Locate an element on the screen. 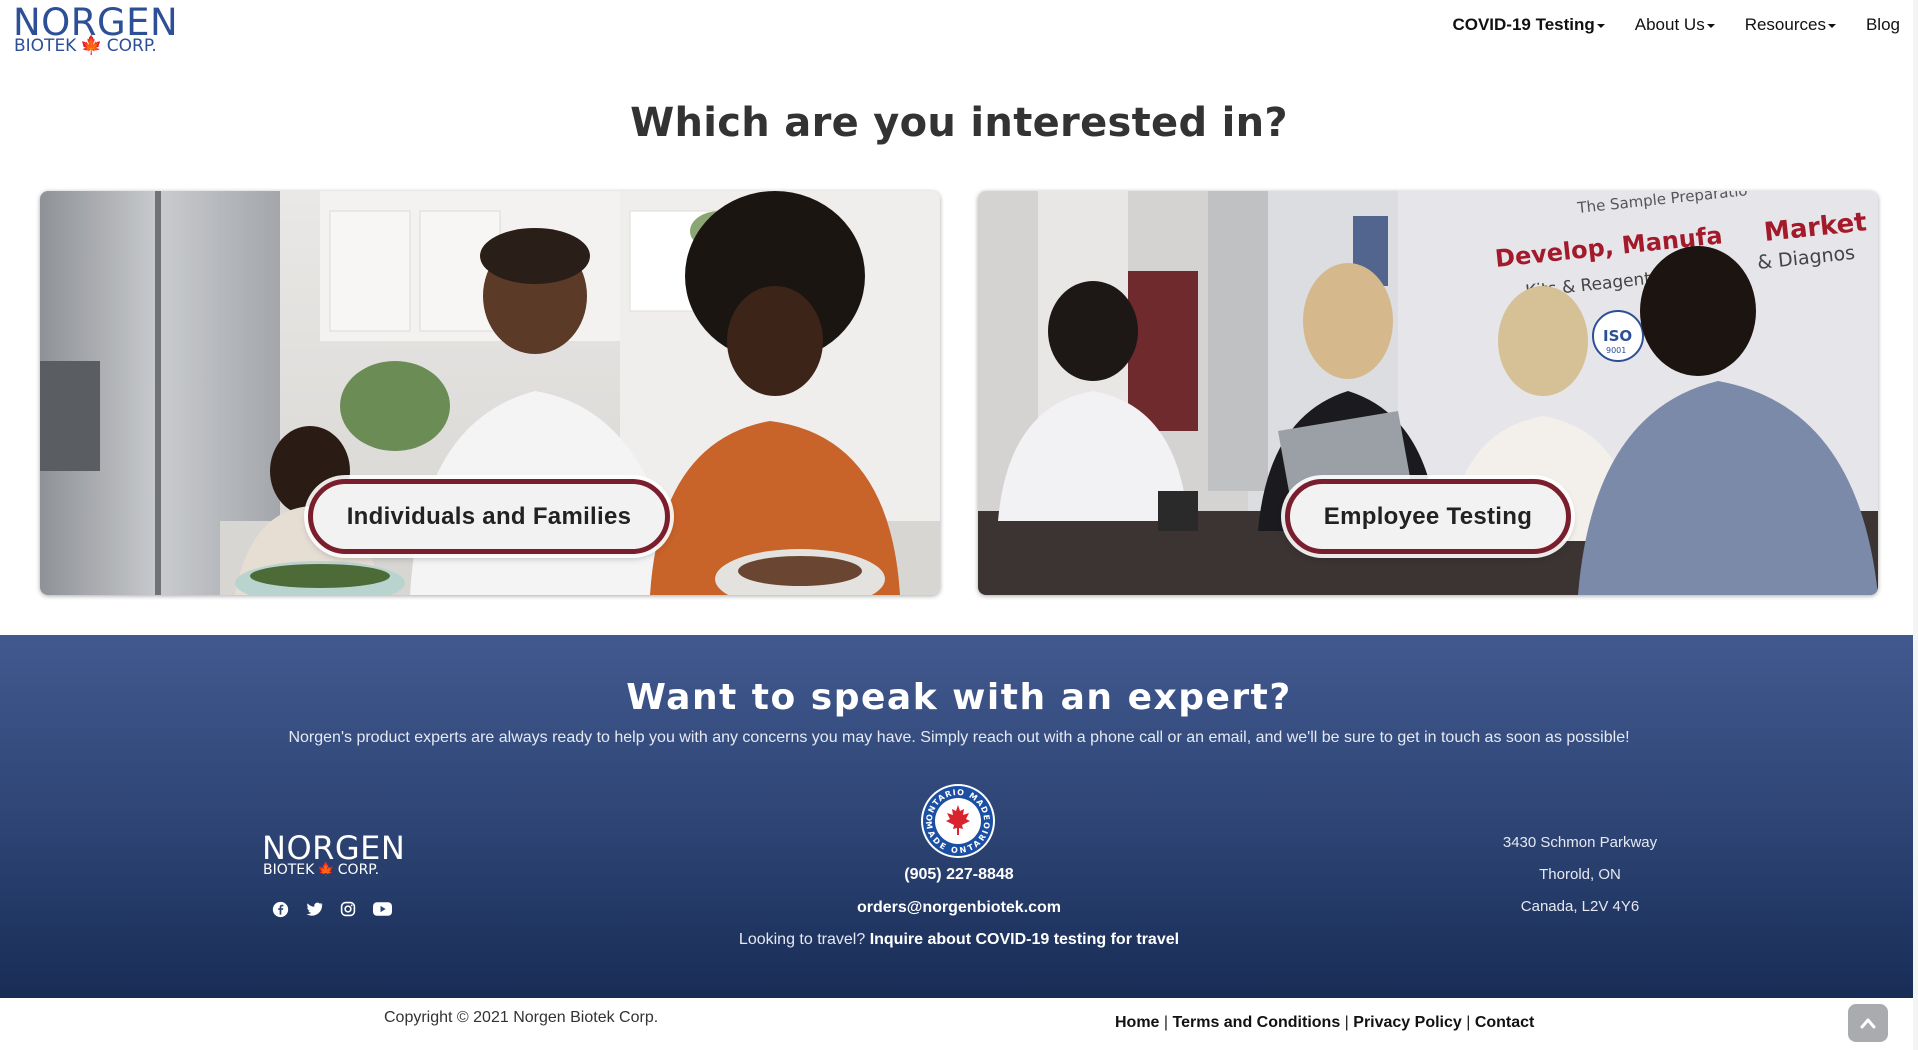 The width and height of the screenshot is (1918, 1050). norgen-logo: NORGEN BIOTEK 🍁 CORP. is located at coordinates (95, 30).